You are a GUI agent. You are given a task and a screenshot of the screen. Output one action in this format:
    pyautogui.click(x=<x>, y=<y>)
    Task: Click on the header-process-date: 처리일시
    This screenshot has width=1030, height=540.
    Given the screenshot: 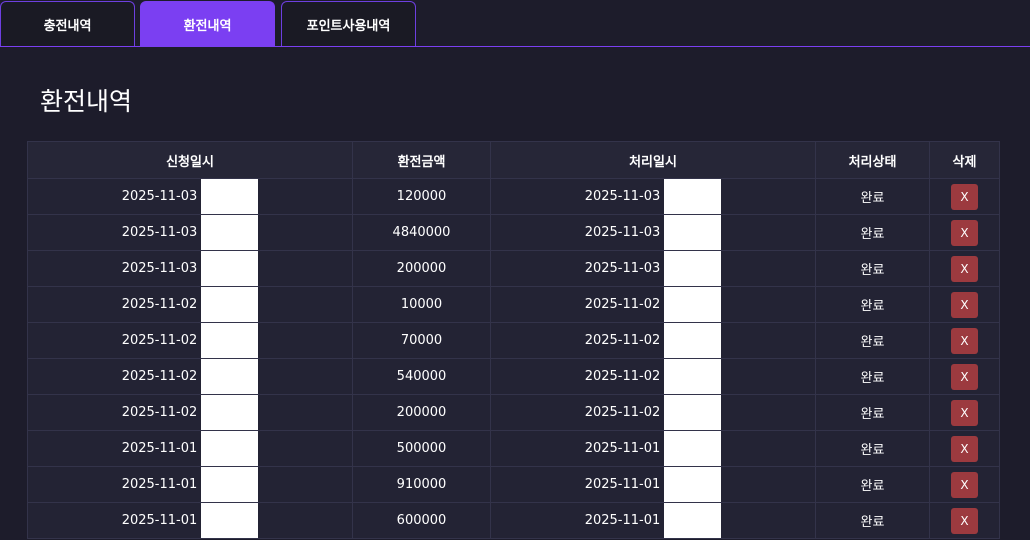 What is the action you would take?
    pyautogui.click(x=653, y=160)
    